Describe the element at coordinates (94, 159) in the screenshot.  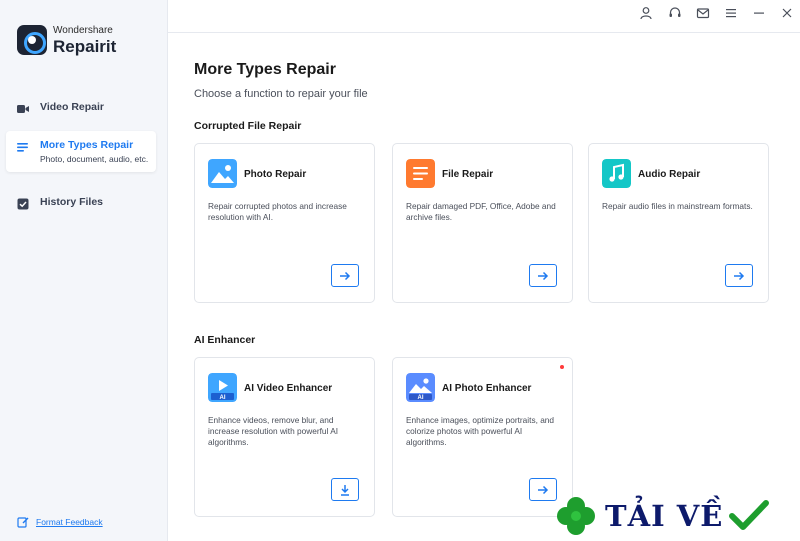
I see `sidebar-item-sublabel: Photo, document, audio, etc.` at that location.